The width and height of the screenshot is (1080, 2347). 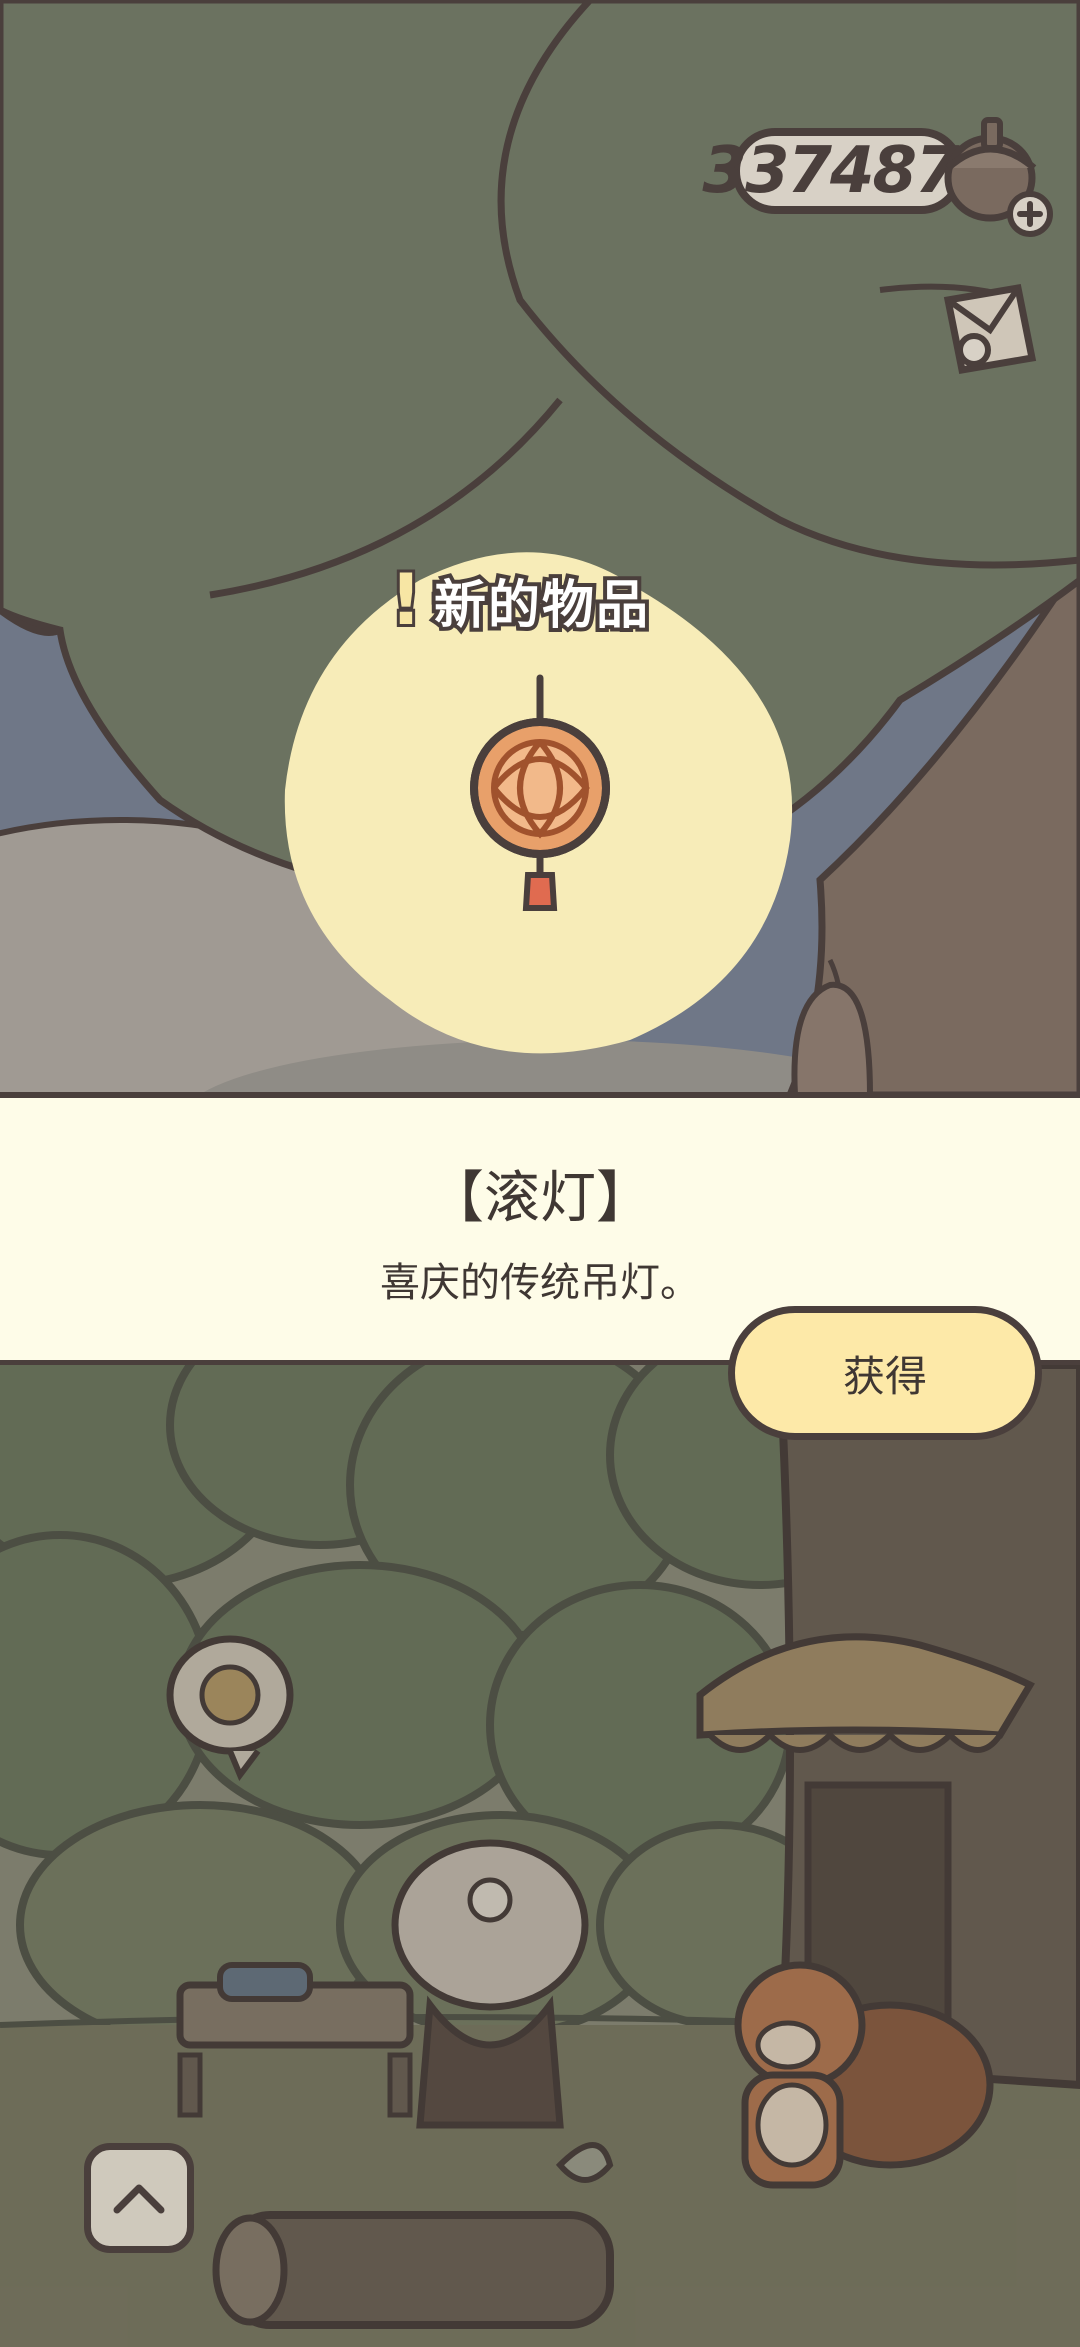 What do you see at coordinates (995, 173) in the screenshot?
I see `acorn-plus-icon` at bounding box center [995, 173].